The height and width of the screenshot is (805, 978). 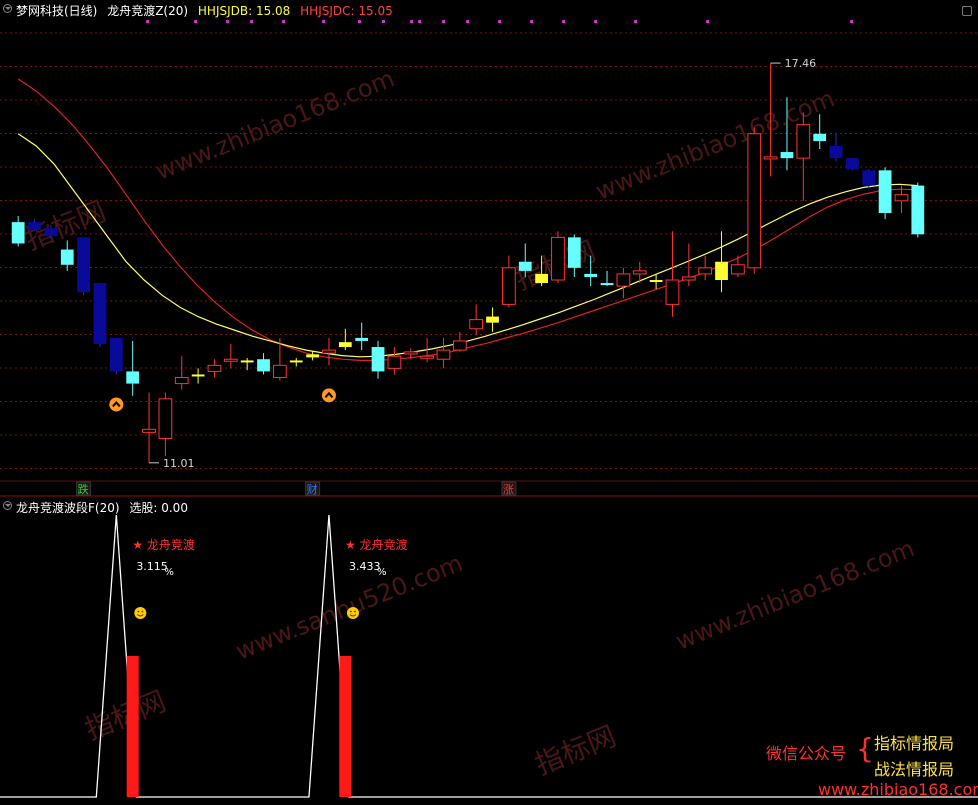 What do you see at coordinates (7, 8) in the screenshot?
I see `collapse-main-icon` at bounding box center [7, 8].